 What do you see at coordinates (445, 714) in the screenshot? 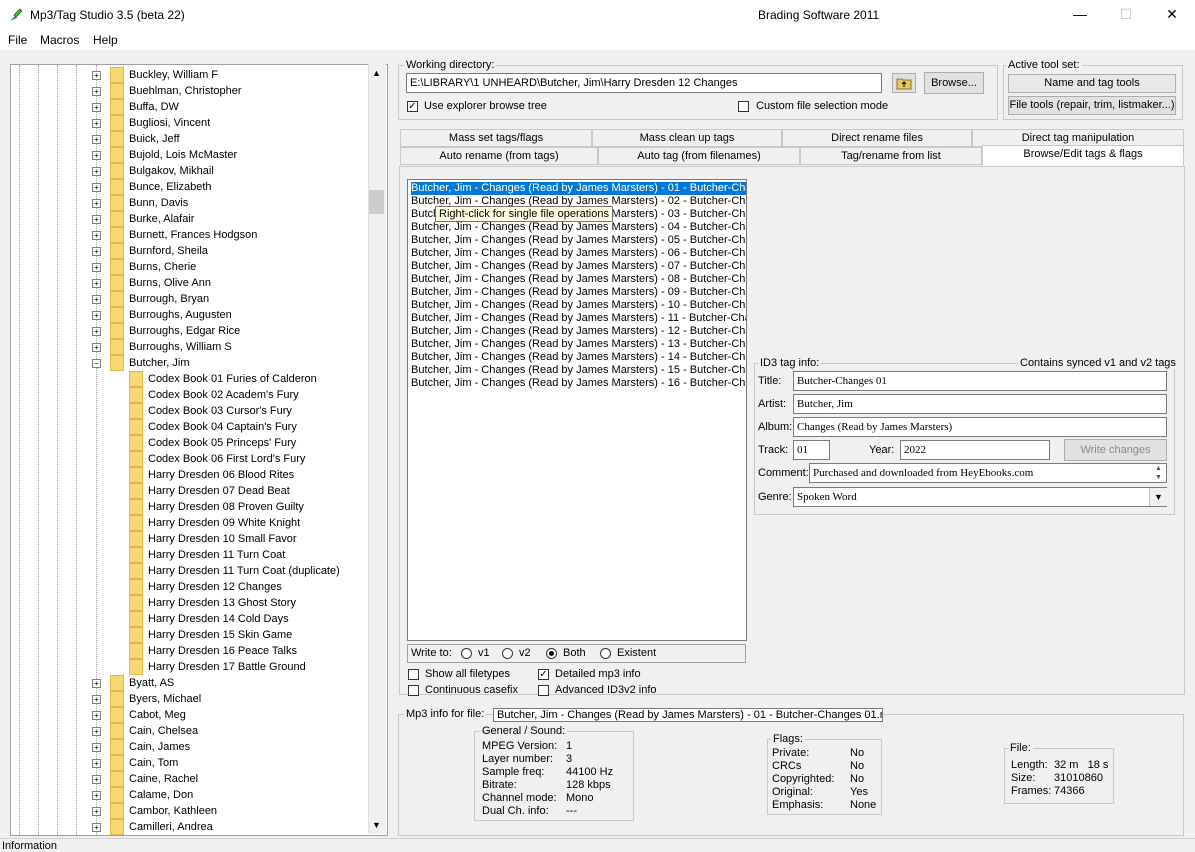
I see `mp3-info-label: Mp3 info for file:` at bounding box center [445, 714].